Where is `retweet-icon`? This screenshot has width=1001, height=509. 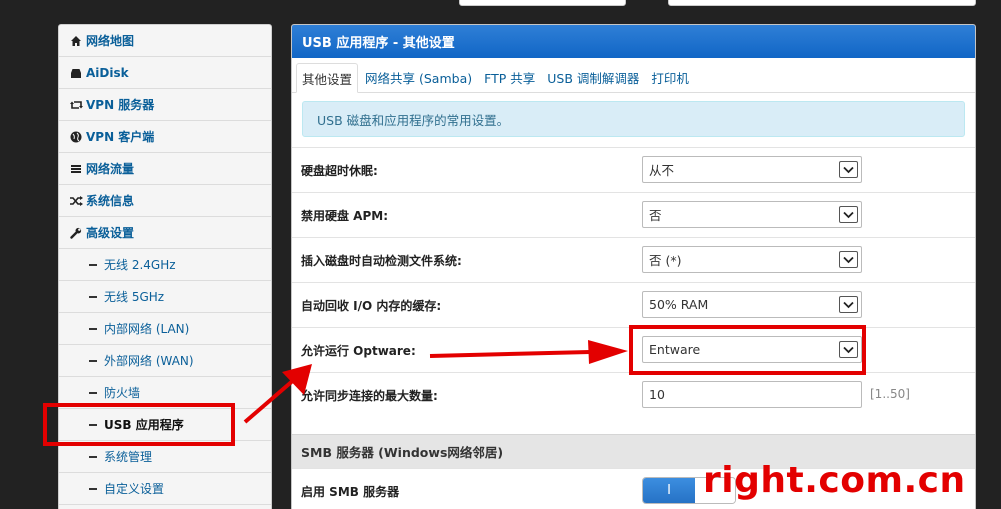 retweet-icon is located at coordinates (76, 105).